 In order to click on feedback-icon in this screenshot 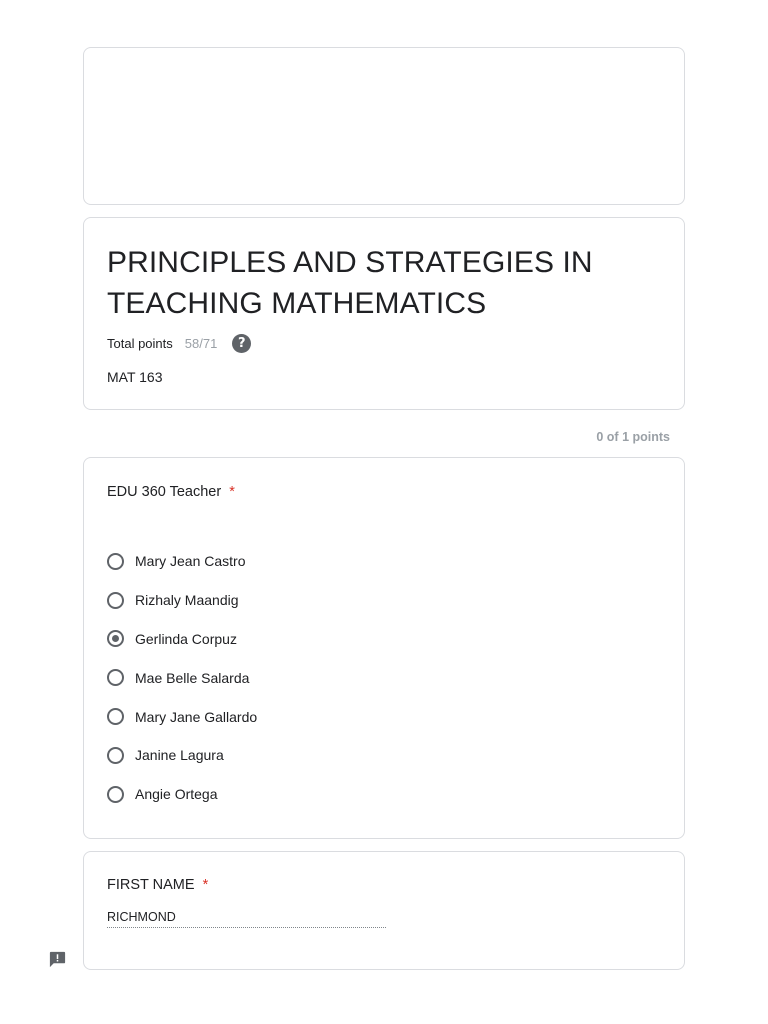, I will do `click(57, 959)`.